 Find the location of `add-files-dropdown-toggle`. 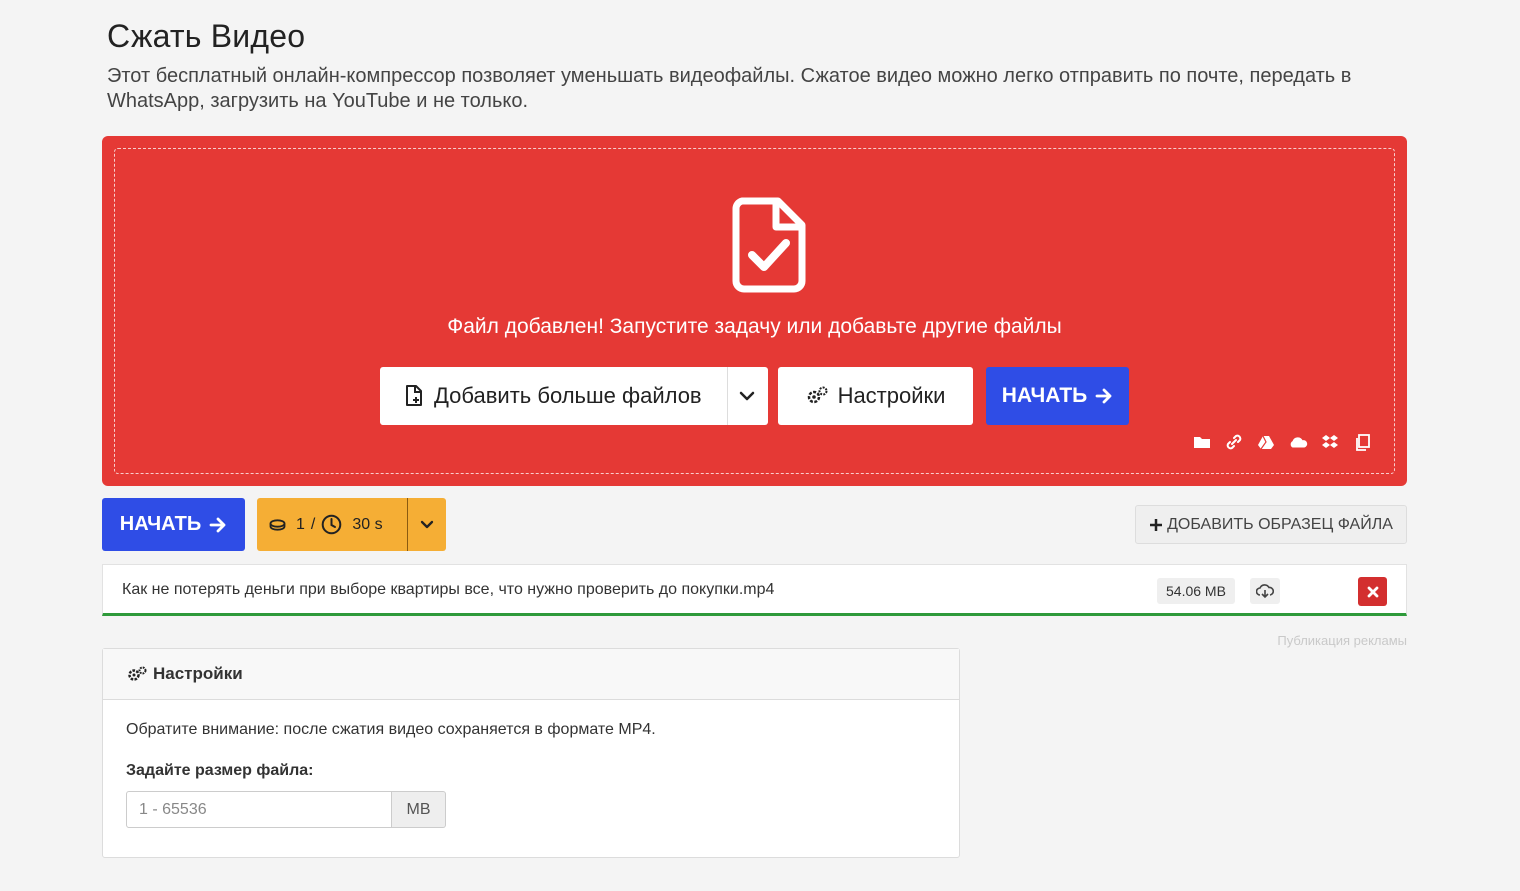

add-files-dropdown-toggle is located at coordinates (747, 396).